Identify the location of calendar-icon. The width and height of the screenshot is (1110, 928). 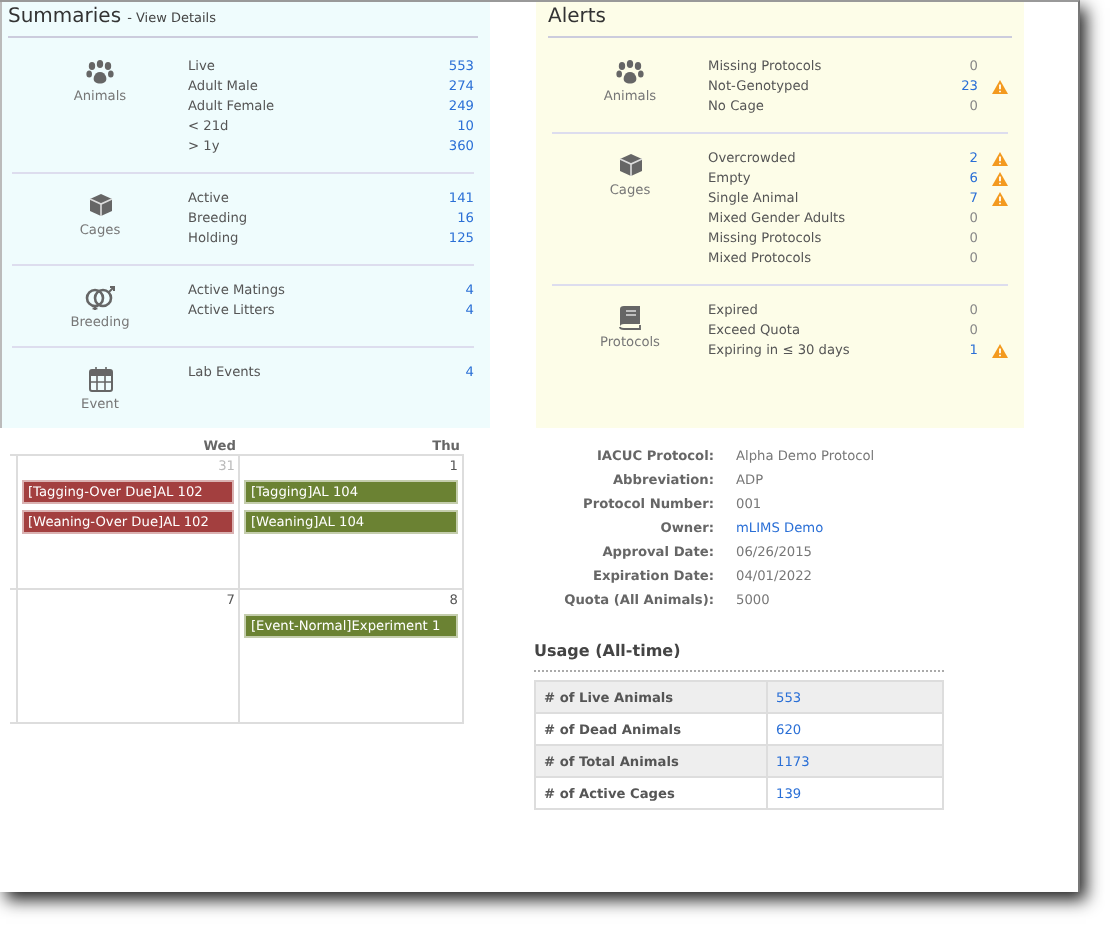
(100, 379).